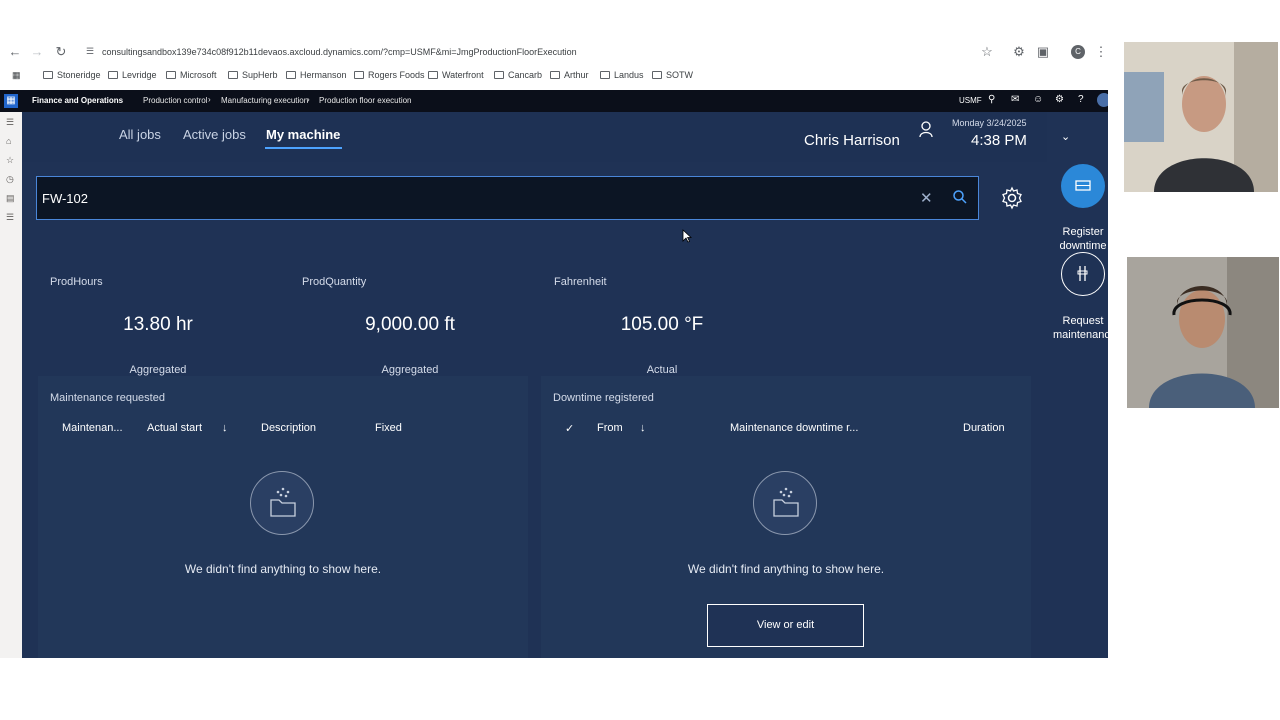  What do you see at coordinates (991, 99) in the screenshot?
I see `search-icon: ⚲` at bounding box center [991, 99].